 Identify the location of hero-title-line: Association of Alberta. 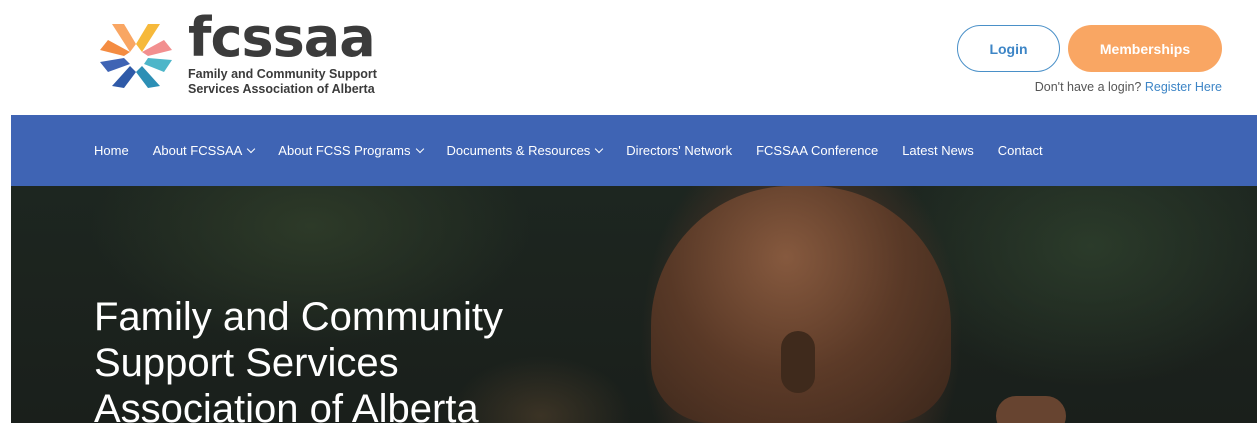
(286, 405).